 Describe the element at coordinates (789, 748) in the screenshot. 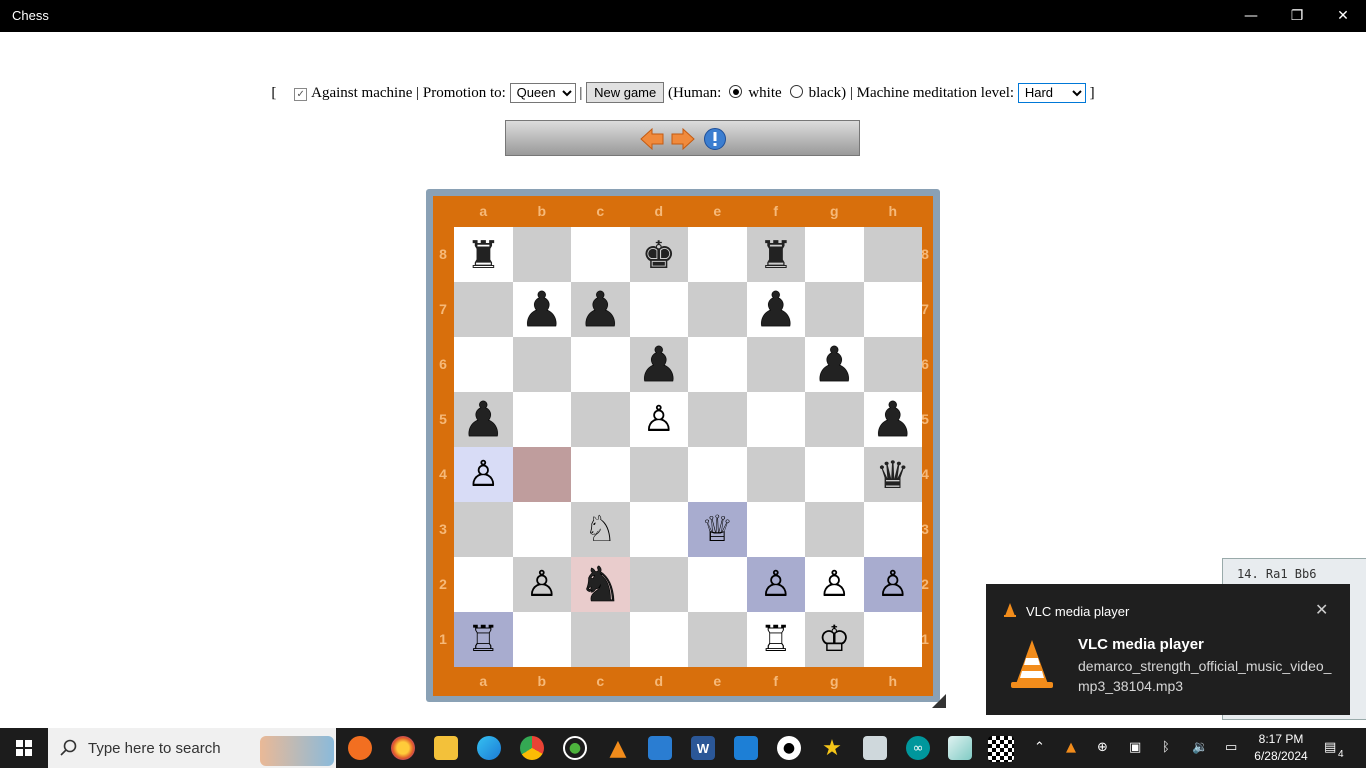

I see `github-icon: ●` at that location.